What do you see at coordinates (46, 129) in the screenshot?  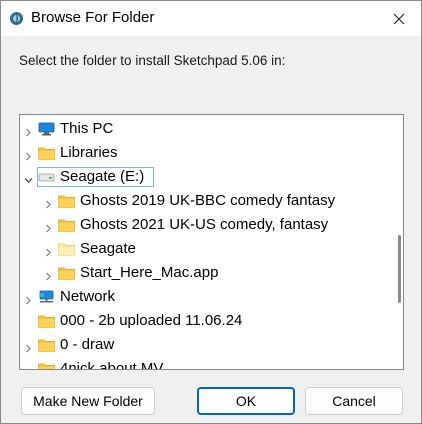 I see `monitor-icon` at bounding box center [46, 129].